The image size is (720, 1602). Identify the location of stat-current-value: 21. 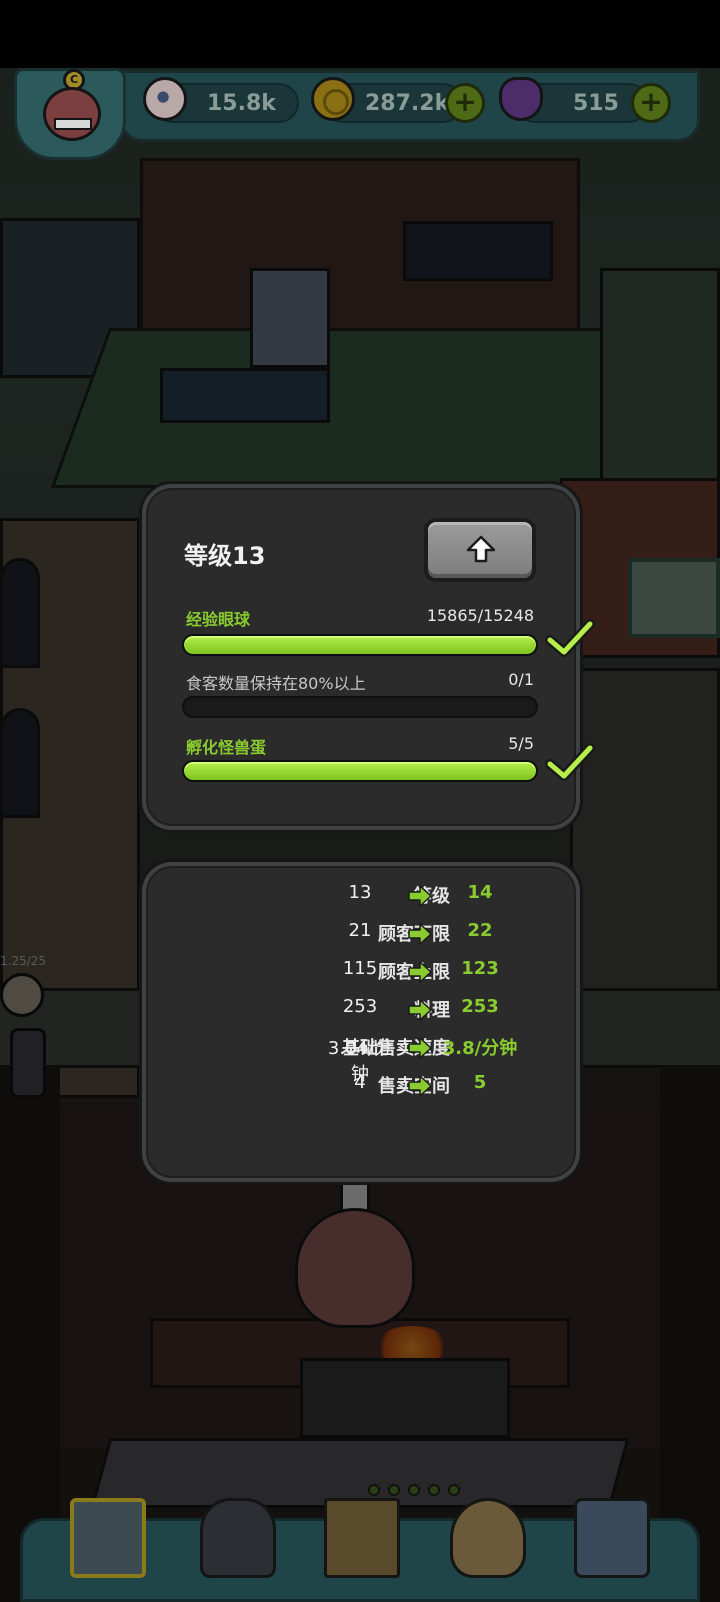
(360, 930).